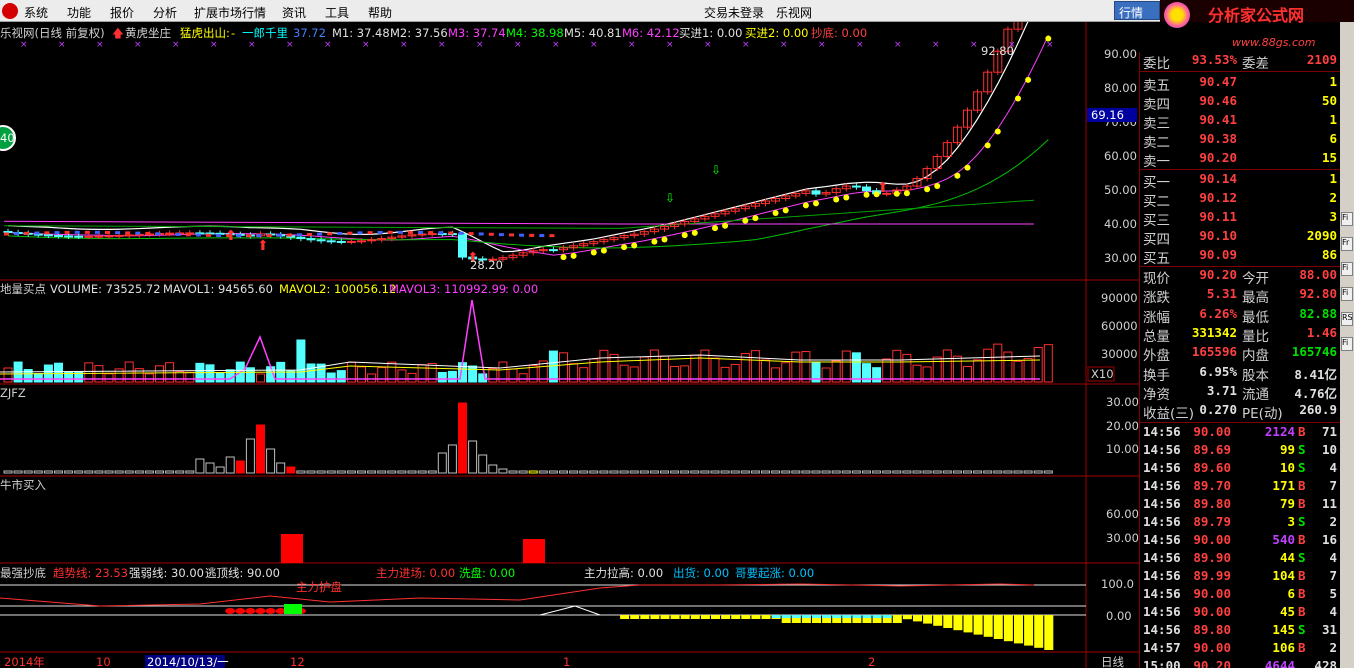 The image size is (1354, 668). What do you see at coordinates (1137, 10) in the screenshot?
I see `quote-tab-button: 行情` at bounding box center [1137, 10].